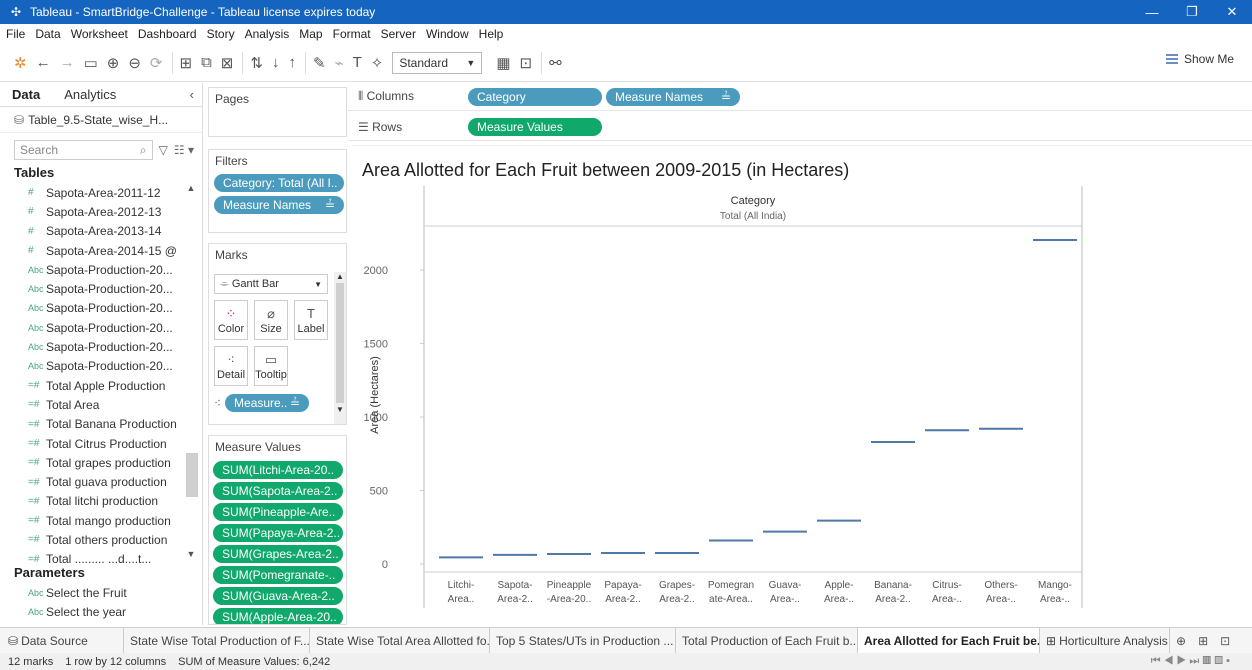 Image resolution: width=1252 pixels, height=670 pixels. Describe the element at coordinates (267, 403) in the screenshot. I see `marks-pill-measure-names: Measure.. ≟` at that location.